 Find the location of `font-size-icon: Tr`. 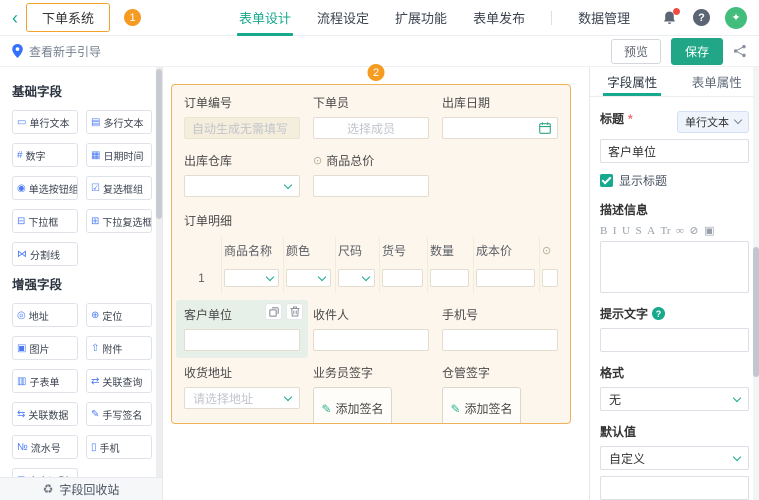

font-size-icon: Tr is located at coordinates (666, 231).